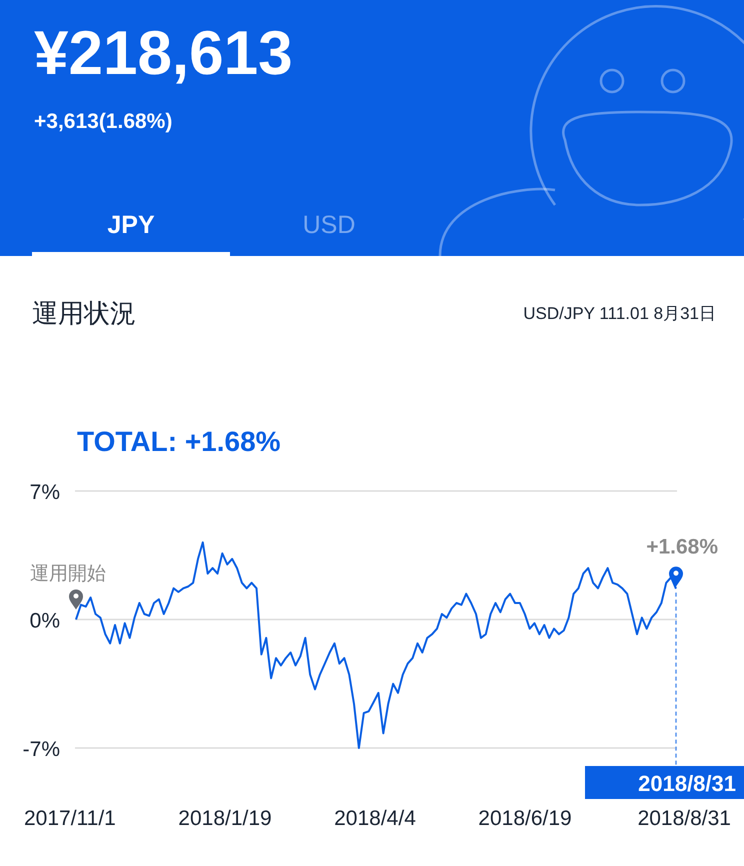 The width and height of the screenshot is (744, 866). Describe the element at coordinates (103, 122) in the screenshot. I see `balance-change: +3,613(1.68%)` at that location.